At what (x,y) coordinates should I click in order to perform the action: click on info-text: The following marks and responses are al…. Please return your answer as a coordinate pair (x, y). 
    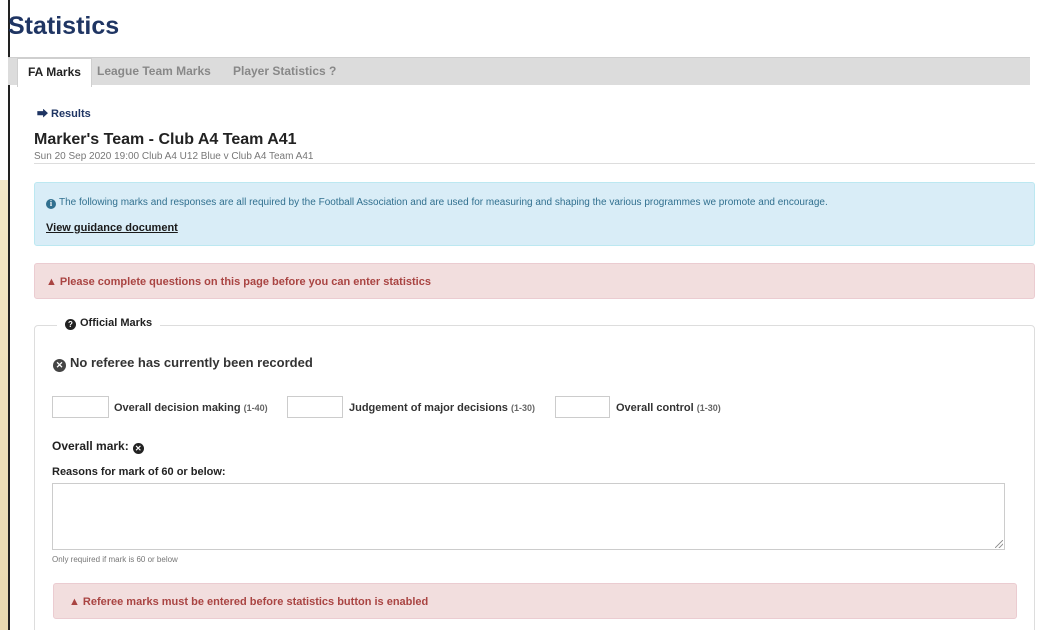
    Looking at the image, I should click on (443, 202).